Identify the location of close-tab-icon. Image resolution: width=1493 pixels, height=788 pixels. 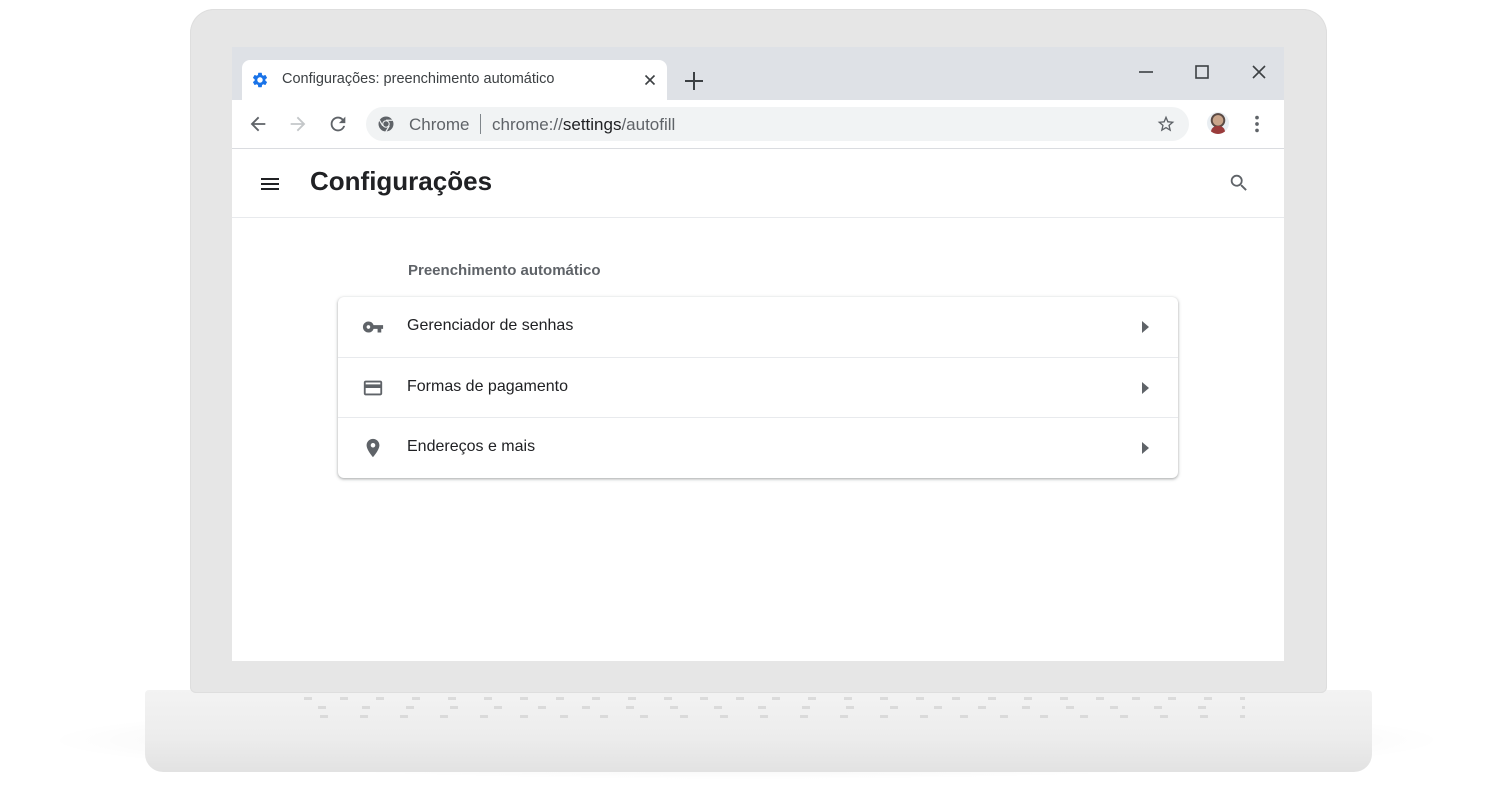
(650, 80).